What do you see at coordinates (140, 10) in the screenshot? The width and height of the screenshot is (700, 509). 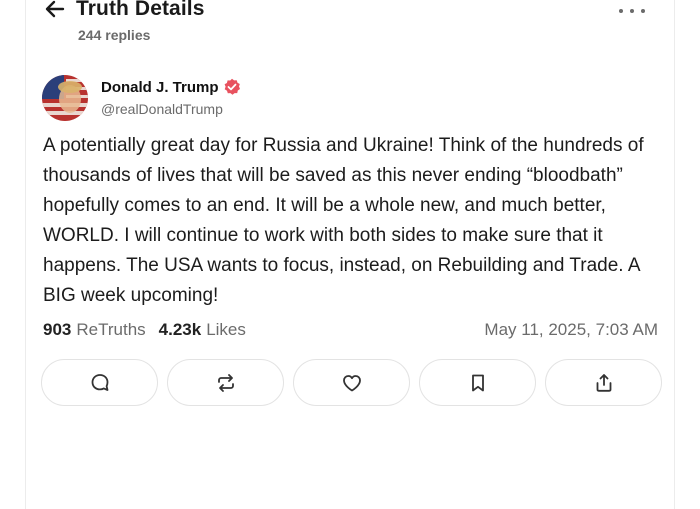 I see `page-title: Truth Details` at bounding box center [140, 10].